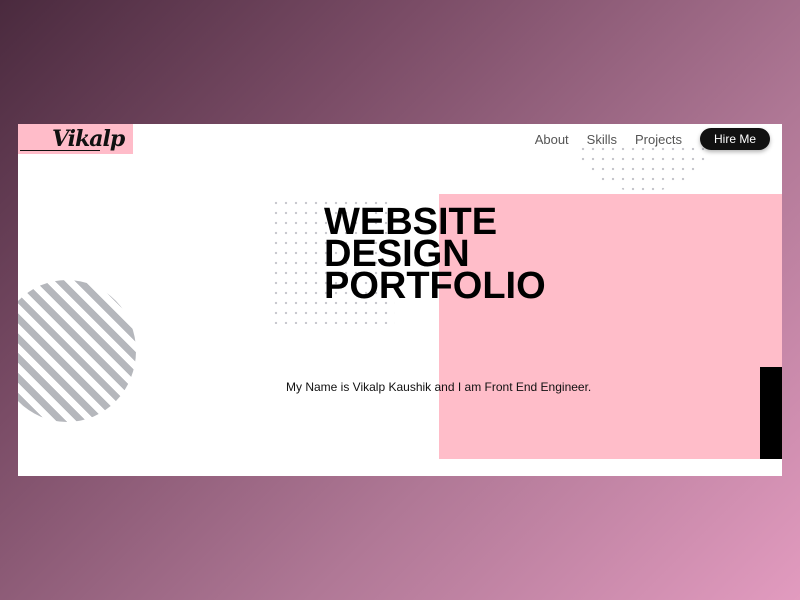 The image size is (800, 600). What do you see at coordinates (60, 150) in the screenshot?
I see `logo-underline` at bounding box center [60, 150].